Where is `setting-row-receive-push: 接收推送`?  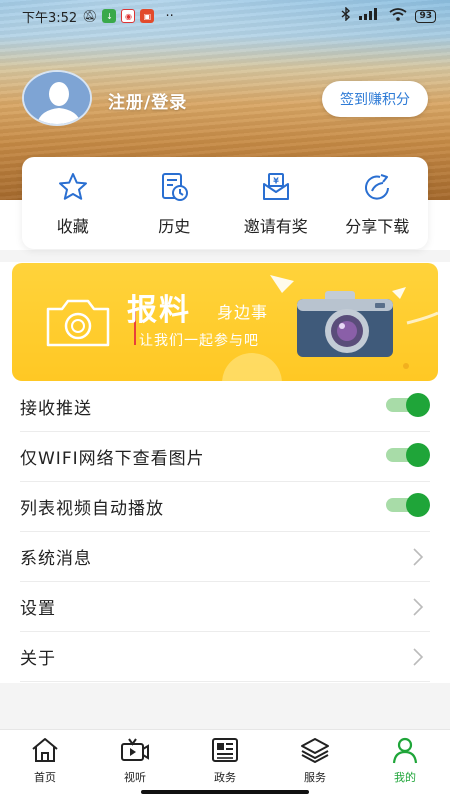 setting-row-receive-push: 接收推送 is located at coordinates (225, 407).